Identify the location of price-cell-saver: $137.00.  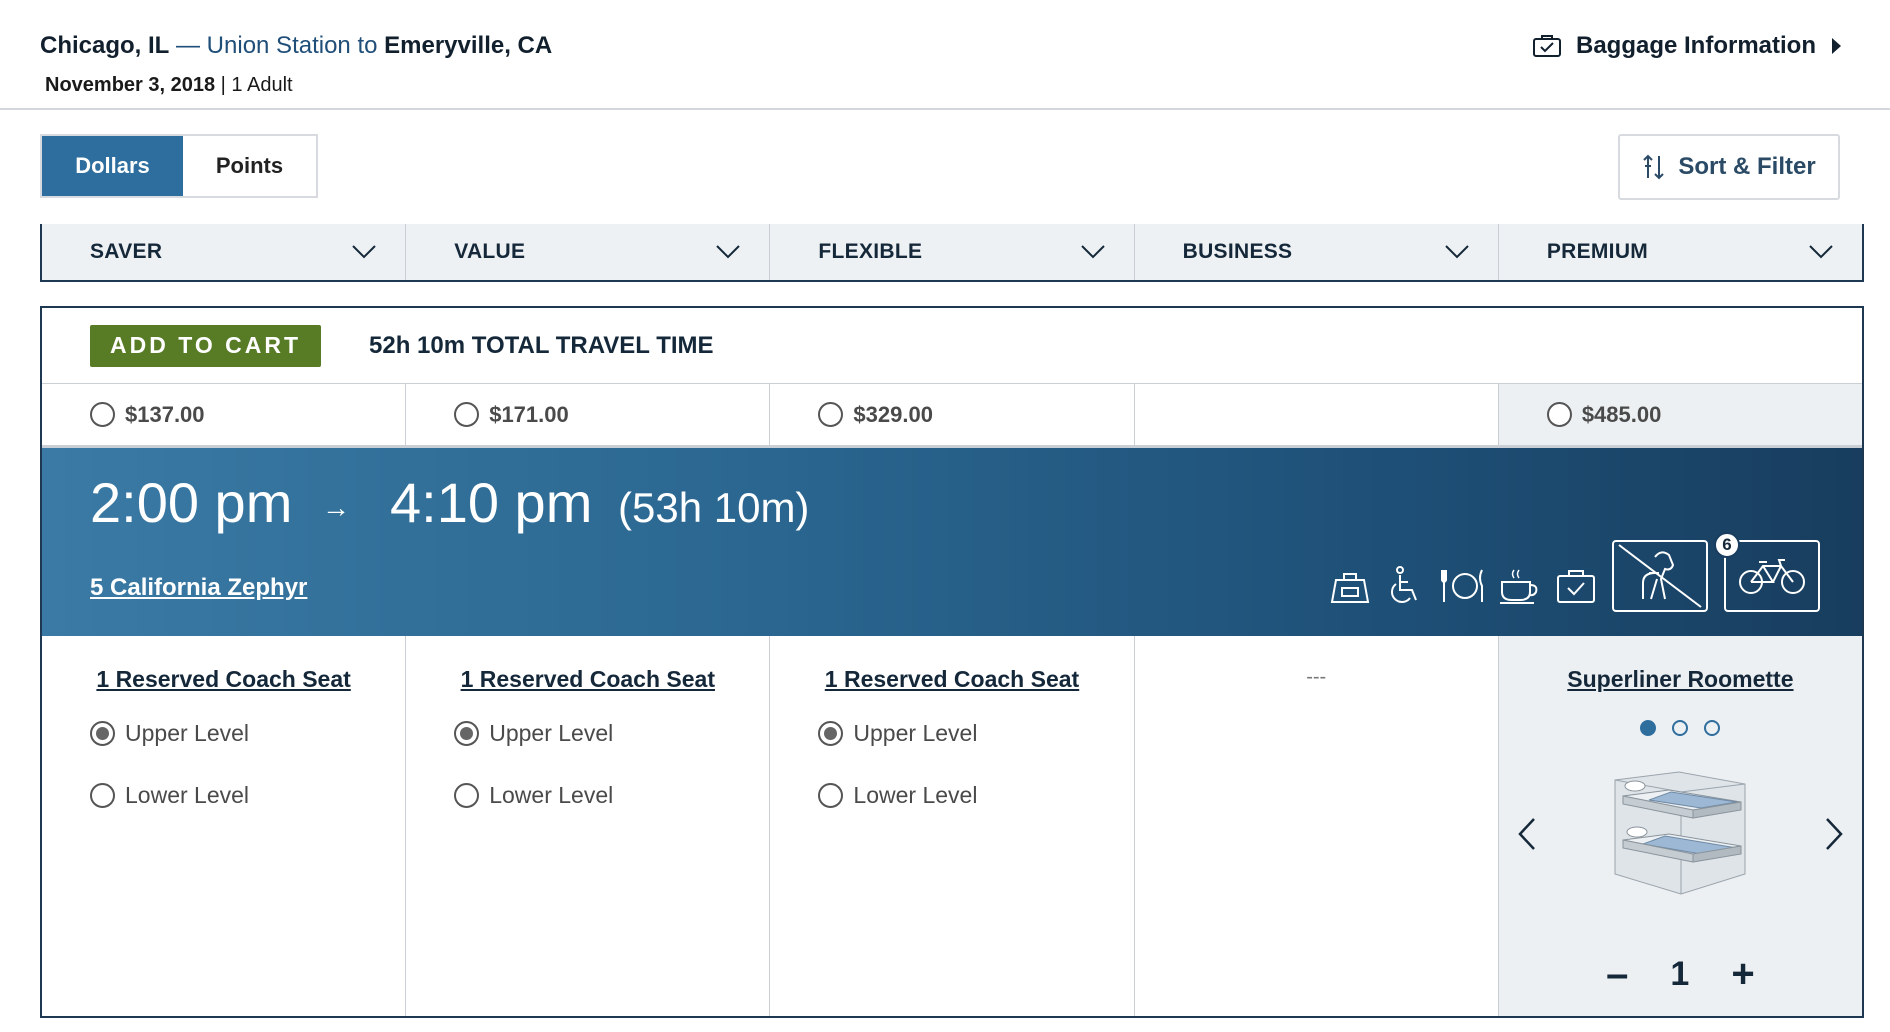
(224, 414).